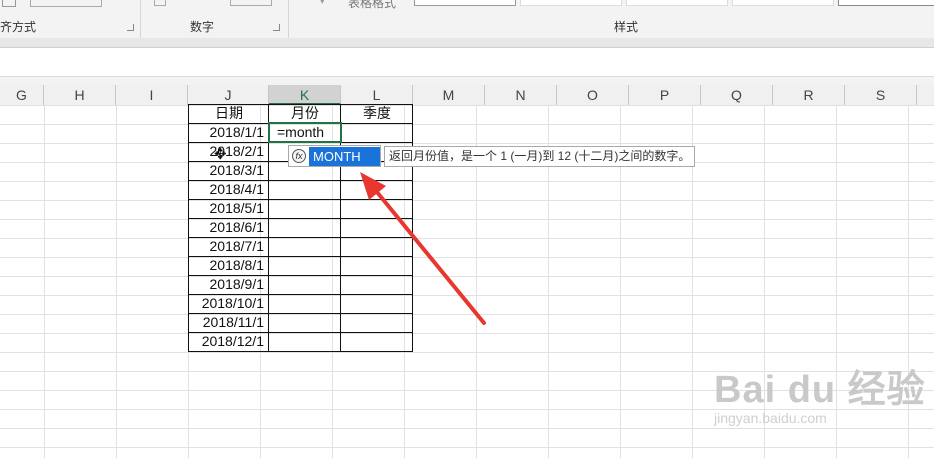  What do you see at coordinates (467, 62) in the screenshot?
I see `formula-bar` at bounding box center [467, 62].